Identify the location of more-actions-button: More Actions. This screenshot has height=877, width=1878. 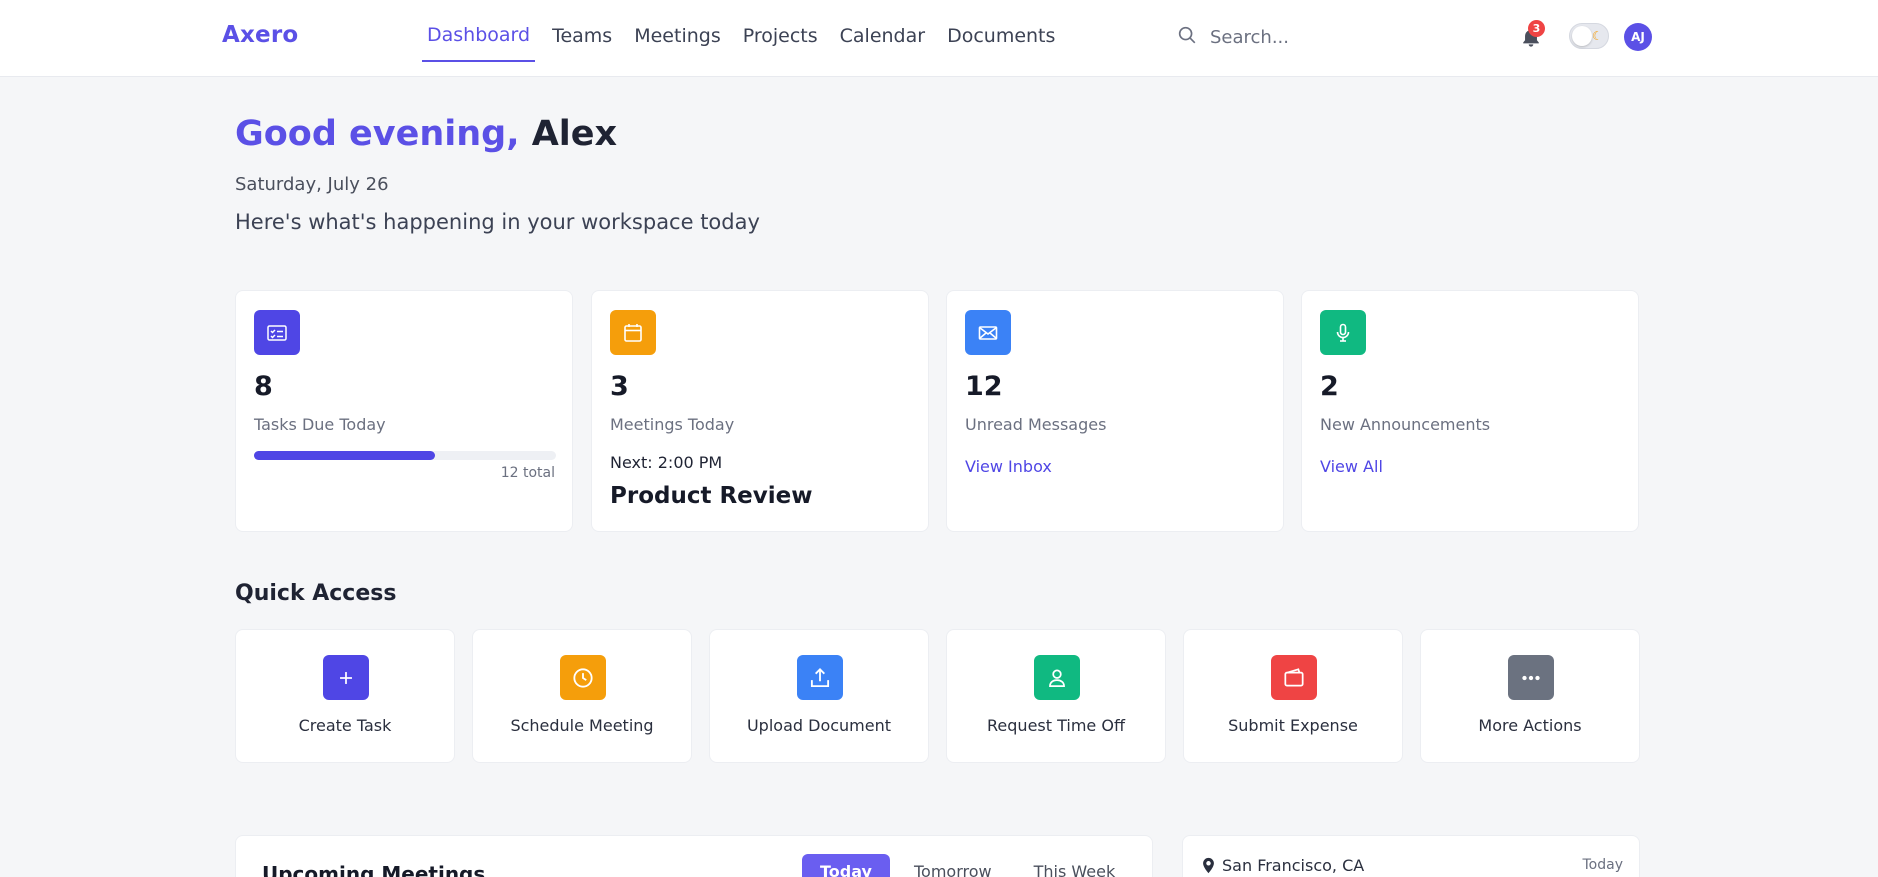
(1530, 696).